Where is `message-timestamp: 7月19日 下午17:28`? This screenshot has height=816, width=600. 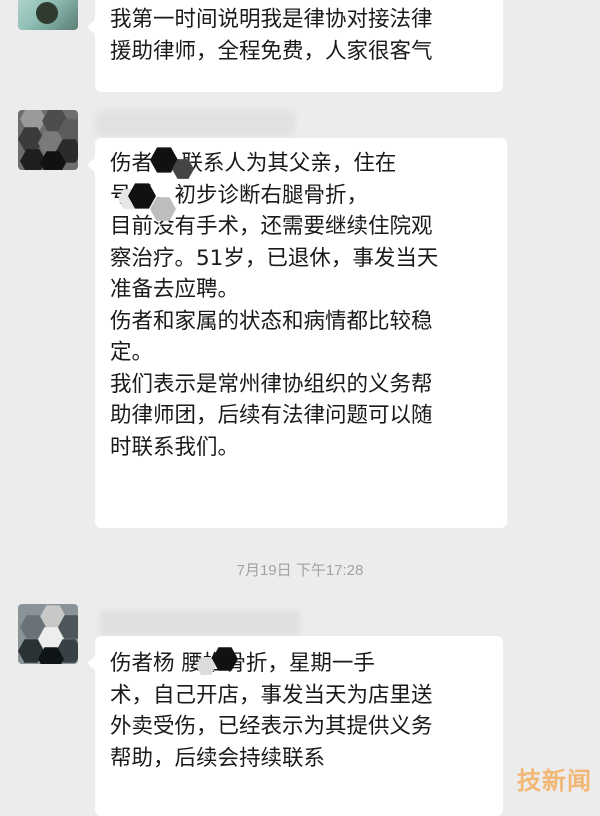
message-timestamp: 7月19日 下午17:28 is located at coordinates (300, 570).